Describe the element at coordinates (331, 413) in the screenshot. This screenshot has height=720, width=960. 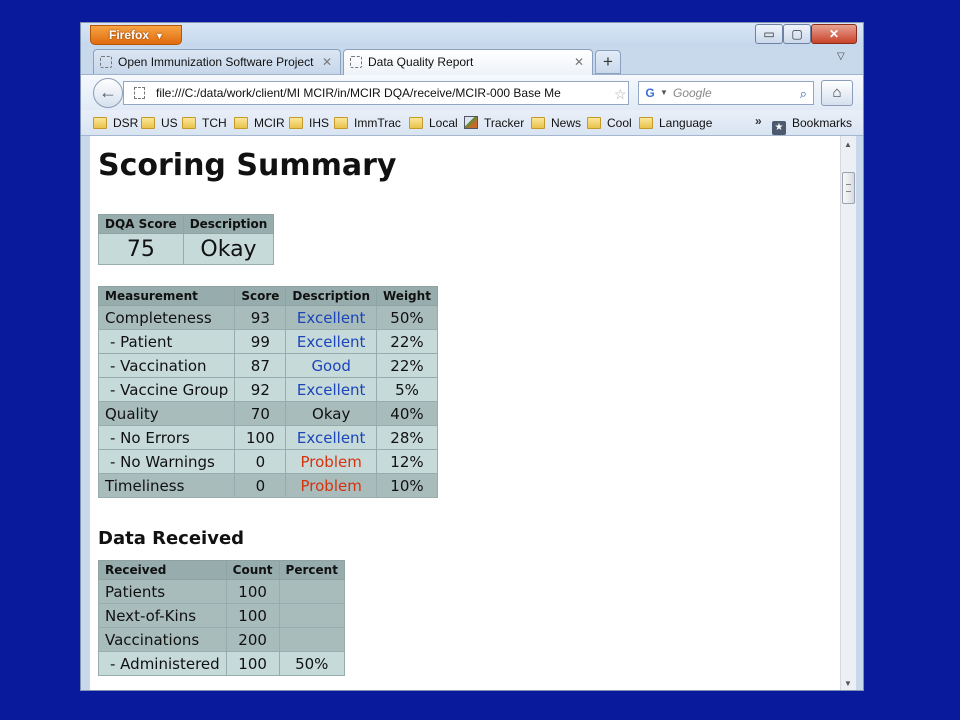
I see `measurement-description: Okay` at that location.